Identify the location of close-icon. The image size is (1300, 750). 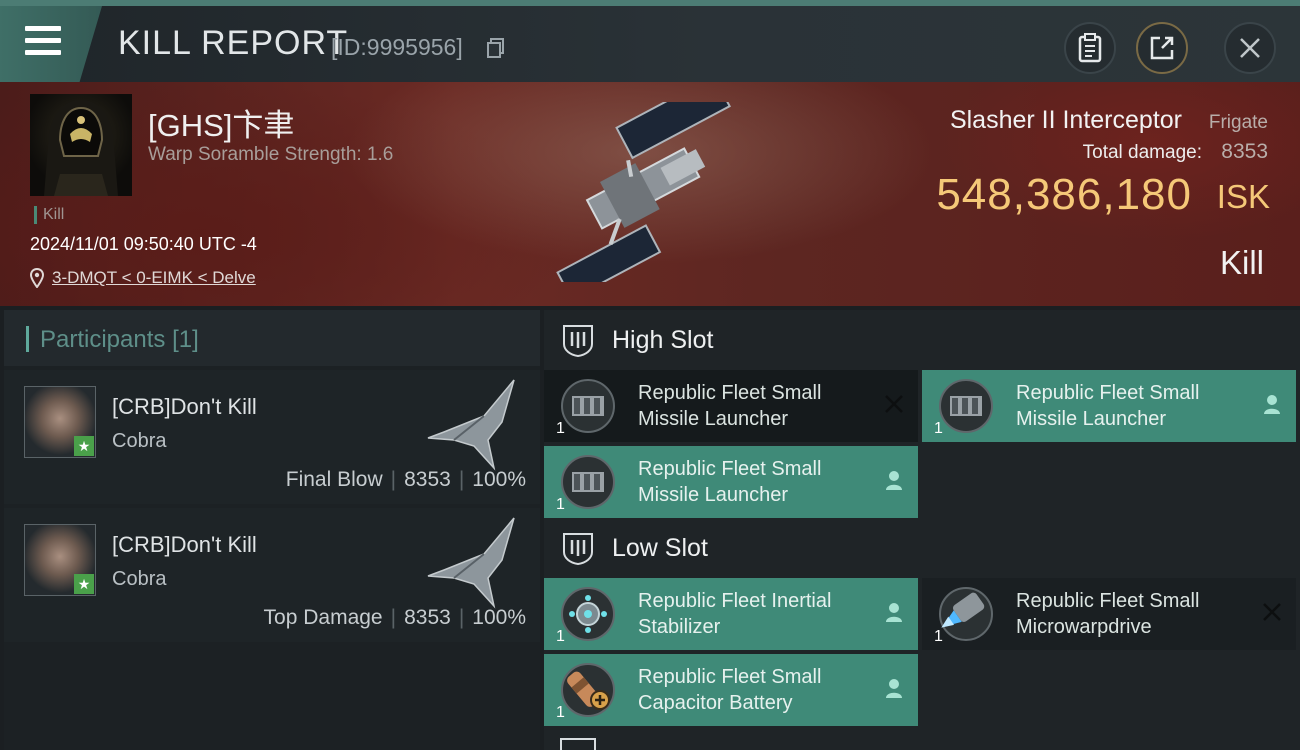
(1250, 48).